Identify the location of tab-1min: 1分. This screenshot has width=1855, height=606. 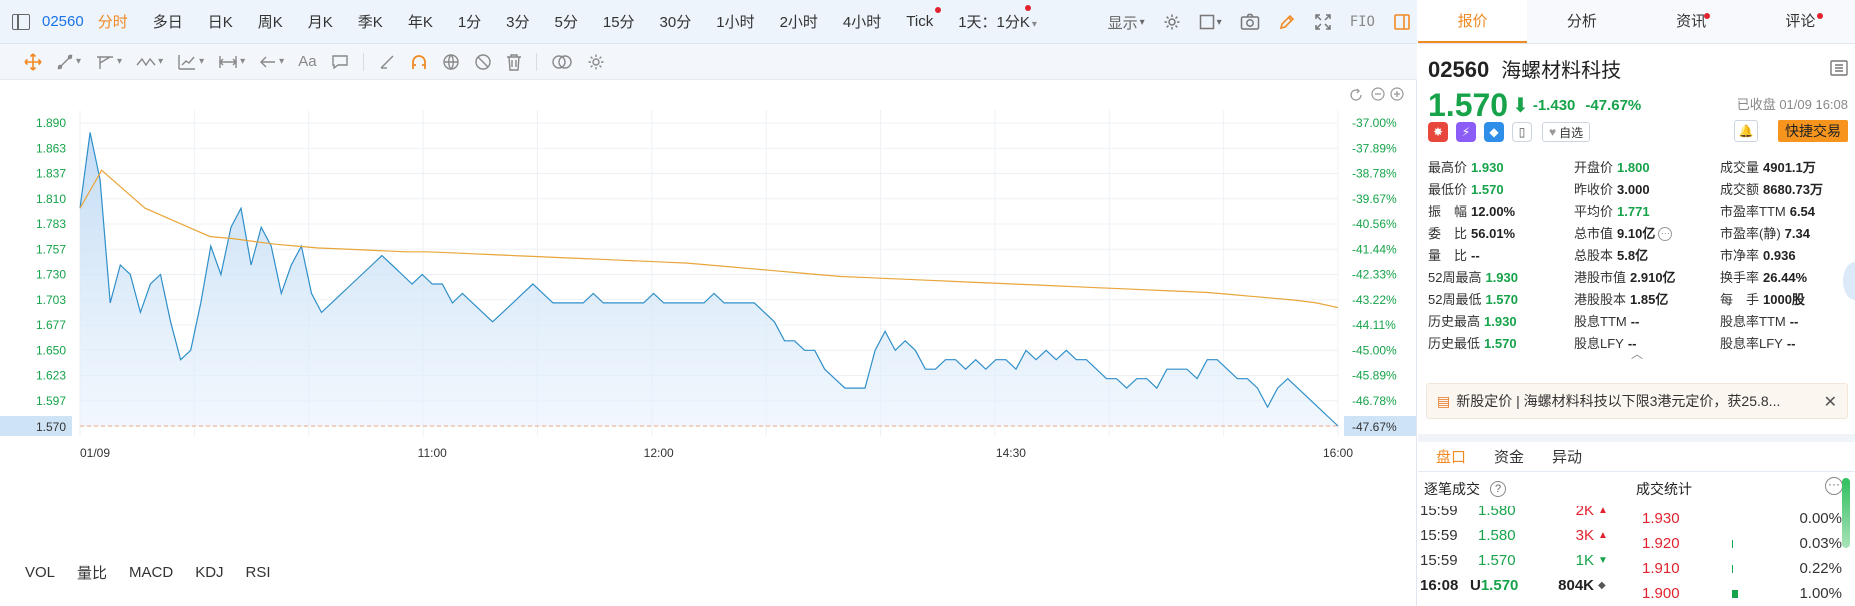
(469, 21).